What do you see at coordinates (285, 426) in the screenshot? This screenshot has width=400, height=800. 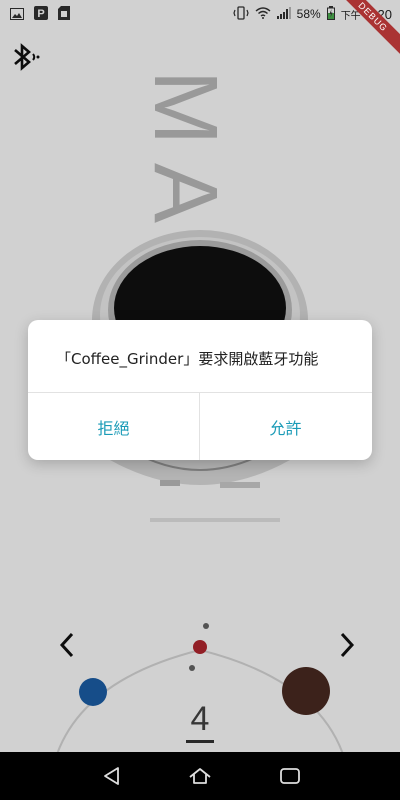 I see `allow-button: 允許` at bounding box center [285, 426].